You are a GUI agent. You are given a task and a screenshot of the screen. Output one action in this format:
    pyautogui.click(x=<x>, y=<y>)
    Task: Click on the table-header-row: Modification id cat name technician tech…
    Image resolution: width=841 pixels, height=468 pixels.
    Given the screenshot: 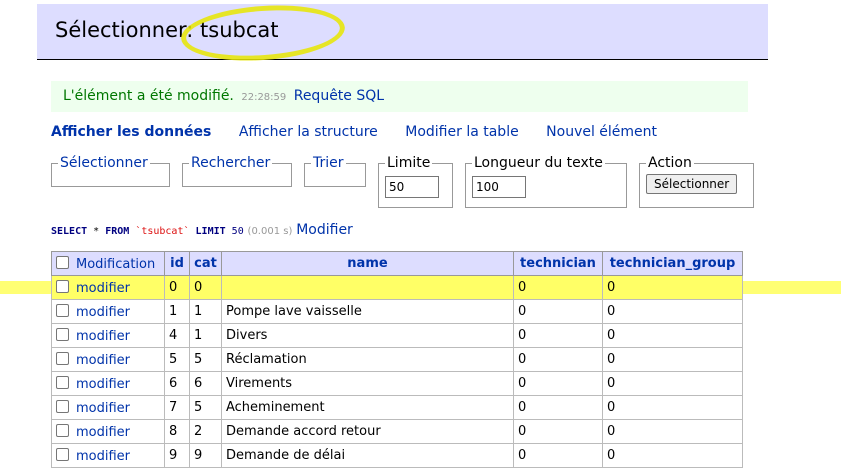 What is the action you would take?
    pyautogui.click(x=397, y=263)
    